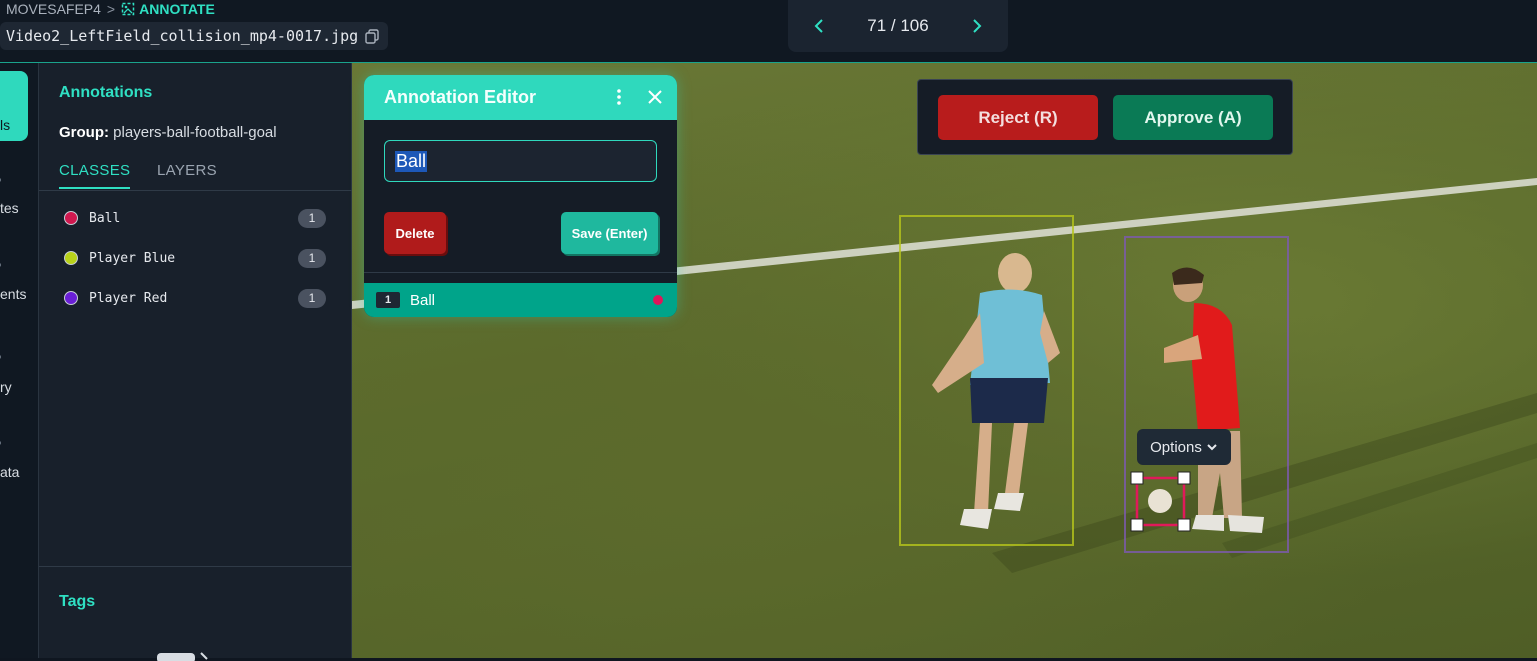 The image size is (1537, 661). I want to click on chevron-left-icon, so click(818, 26).